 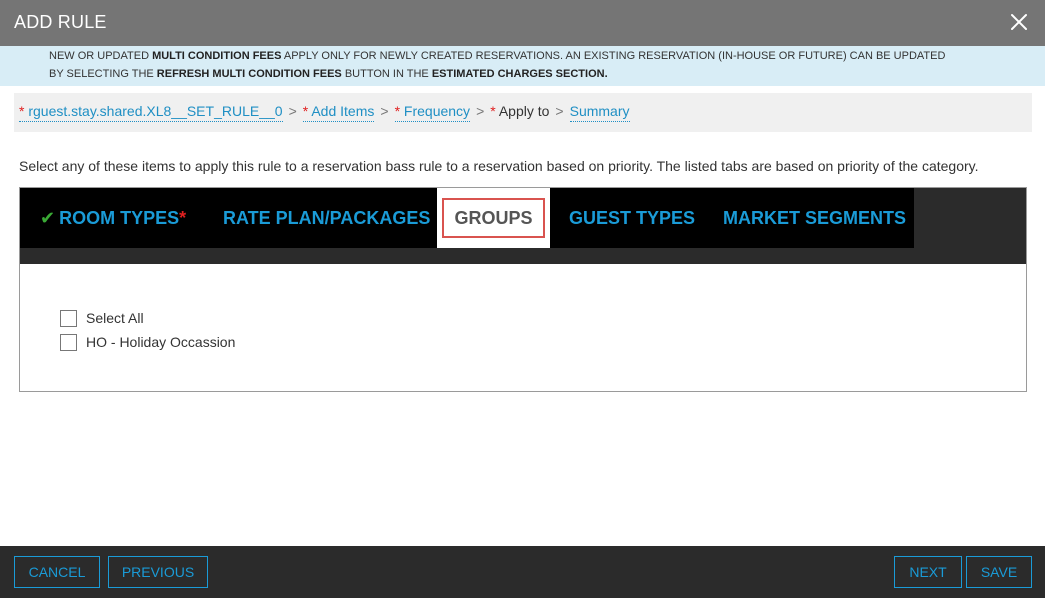 What do you see at coordinates (814, 218) in the screenshot?
I see `tab-market-segments: MARKET SEGMENTS` at bounding box center [814, 218].